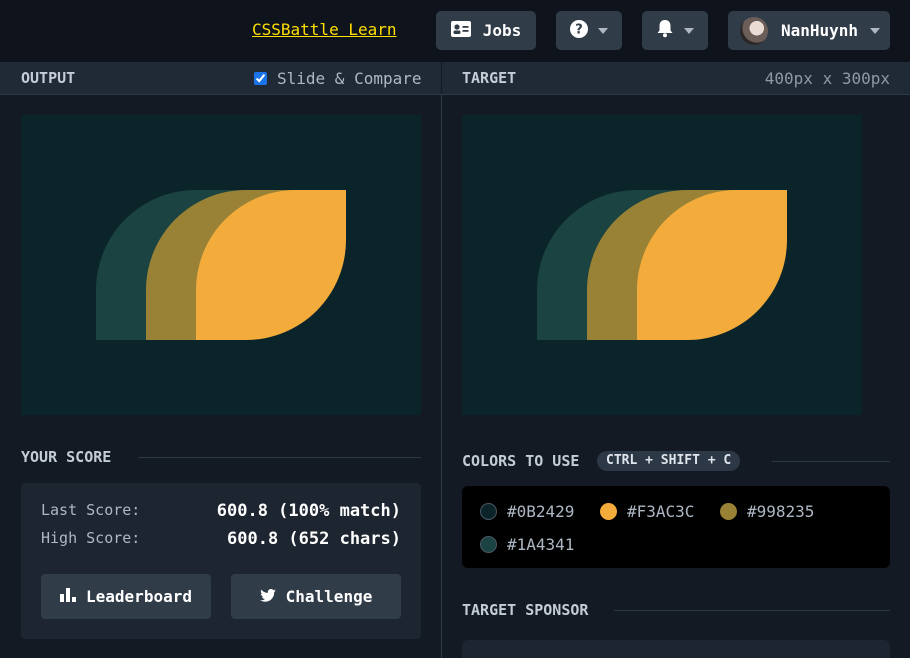  I want to click on question-icon: ?, so click(579, 30).